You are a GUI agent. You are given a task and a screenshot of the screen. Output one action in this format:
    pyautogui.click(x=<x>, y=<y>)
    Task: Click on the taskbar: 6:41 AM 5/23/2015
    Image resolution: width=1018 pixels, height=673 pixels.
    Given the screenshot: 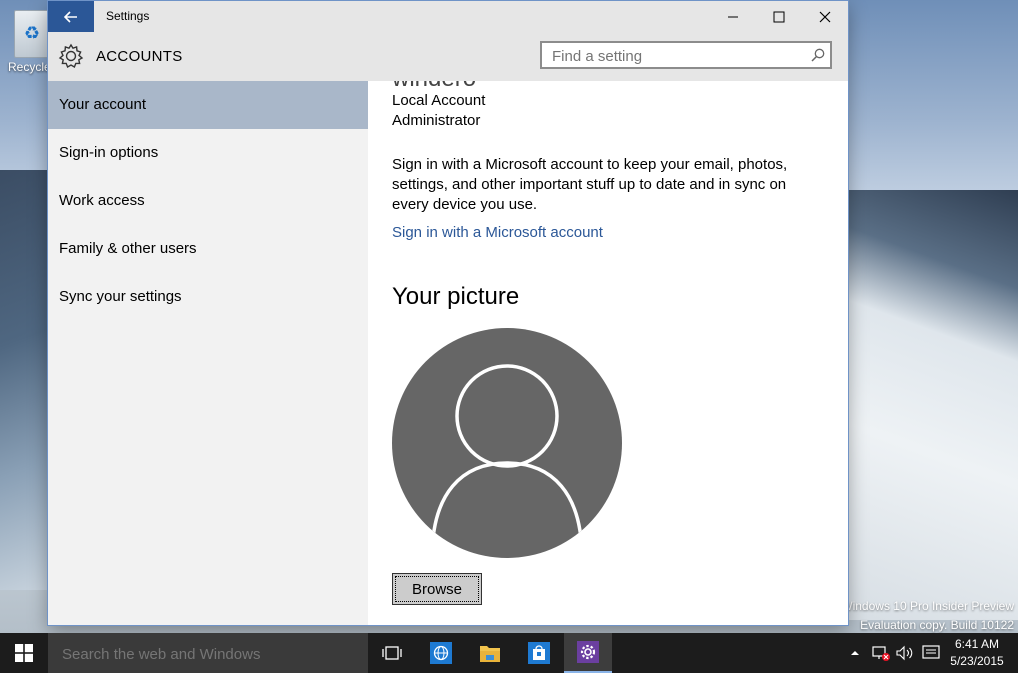 What is the action you would take?
    pyautogui.click(x=509, y=653)
    